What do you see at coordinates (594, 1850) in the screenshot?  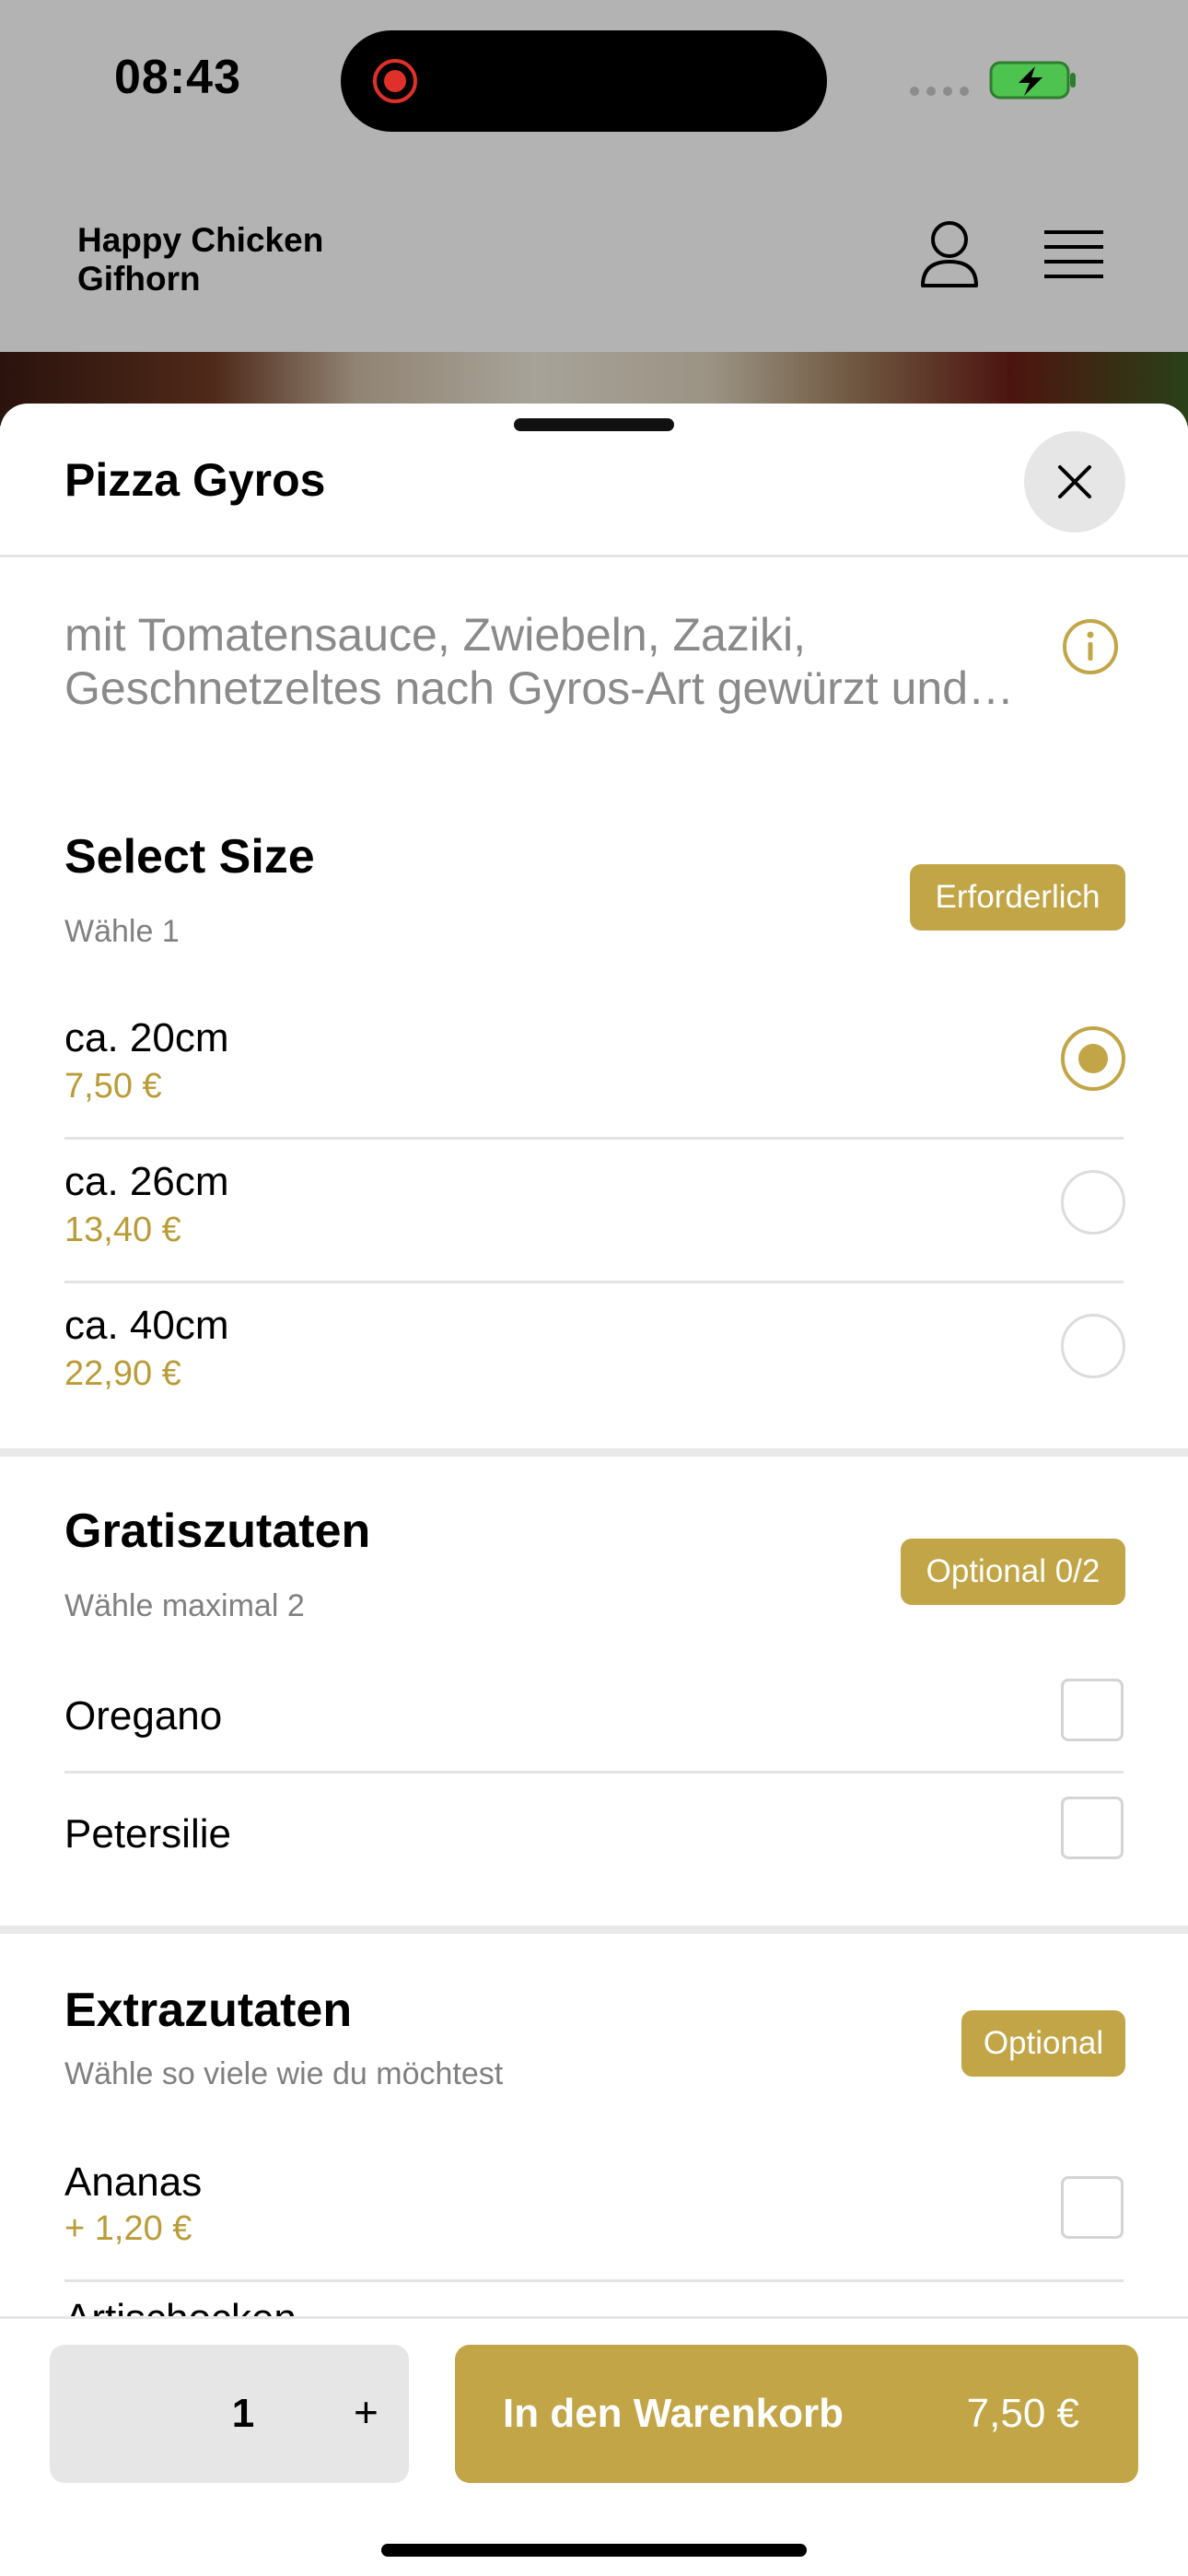 I see `topping-option-row: Petersilie` at bounding box center [594, 1850].